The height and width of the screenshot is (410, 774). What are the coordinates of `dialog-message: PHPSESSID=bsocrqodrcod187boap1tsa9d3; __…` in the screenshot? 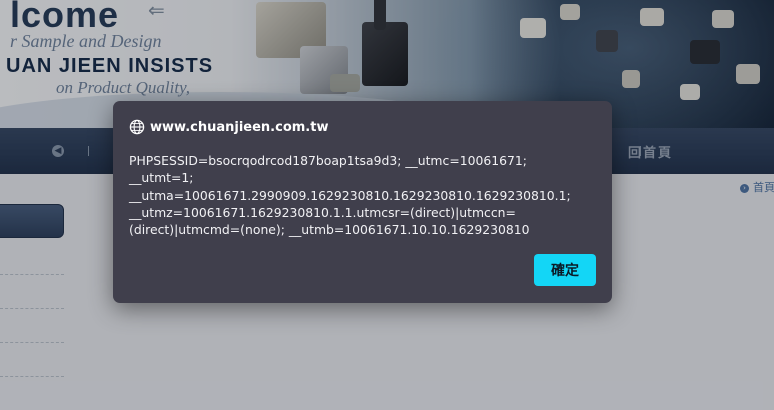 It's located at (350, 195).